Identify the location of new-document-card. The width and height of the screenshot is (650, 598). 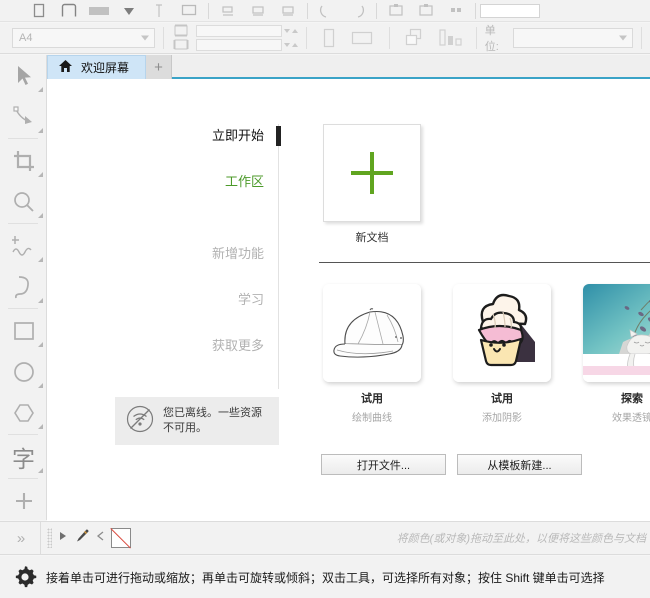
(372, 173).